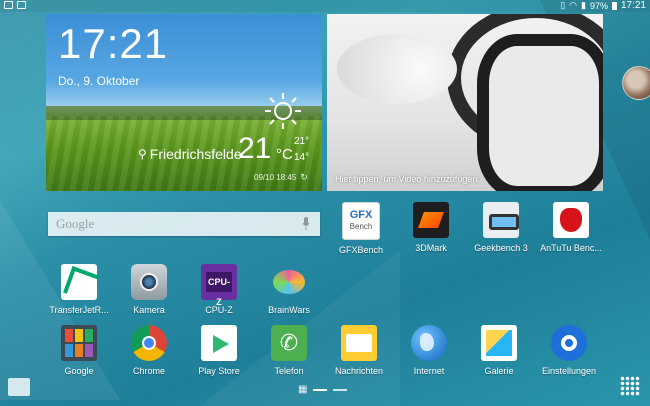 Image resolution: width=650 pixels, height=406 pixels. Describe the element at coordinates (540, 112) in the screenshot. I see `film-strip-front` at that location.